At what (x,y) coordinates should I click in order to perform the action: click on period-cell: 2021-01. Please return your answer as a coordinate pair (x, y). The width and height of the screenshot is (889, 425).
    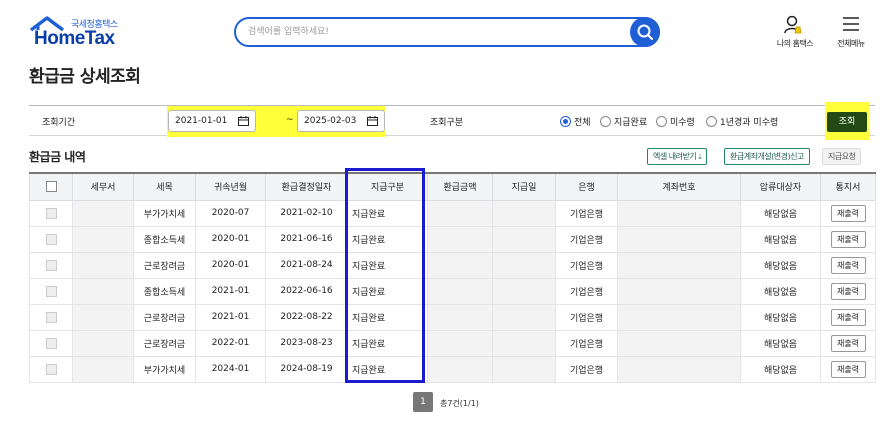
    Looking at the image, I should click on (230, 317).